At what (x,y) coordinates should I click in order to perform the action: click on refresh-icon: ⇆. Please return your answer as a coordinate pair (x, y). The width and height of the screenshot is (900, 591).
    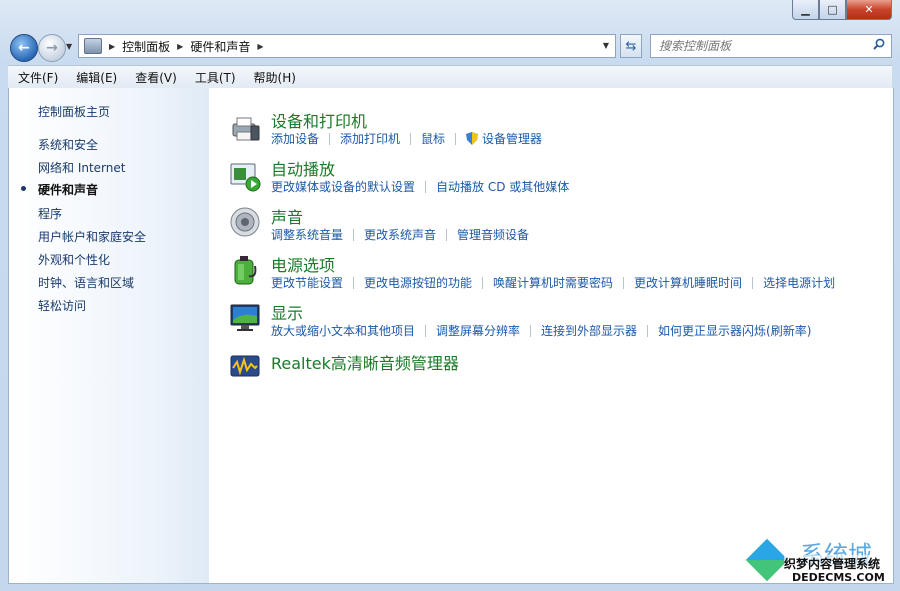
    Looking at the image, I should click on (631, 46).